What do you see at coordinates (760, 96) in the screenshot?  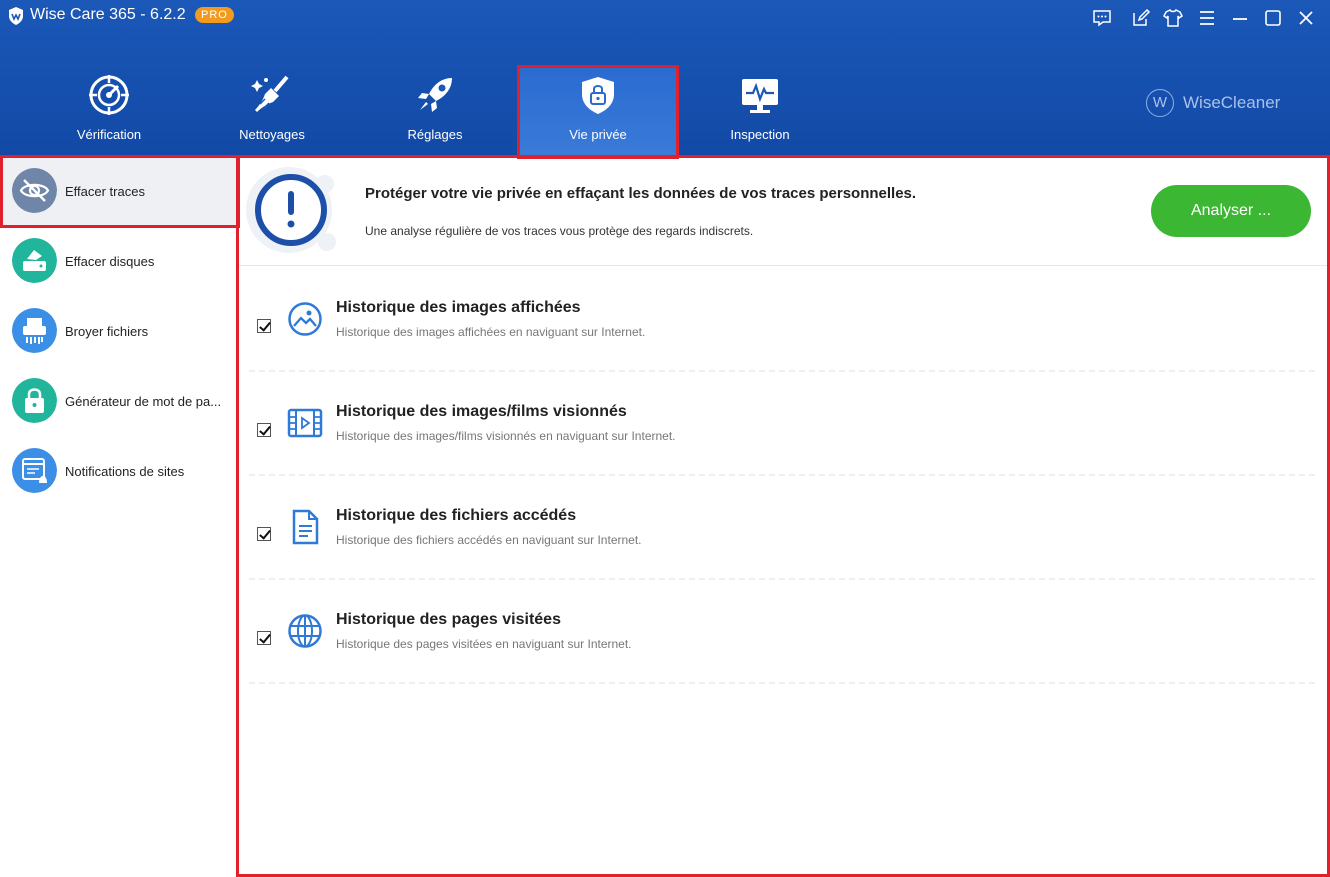 I see `monitor-pulse-icon` at bounding box center [760, 96].